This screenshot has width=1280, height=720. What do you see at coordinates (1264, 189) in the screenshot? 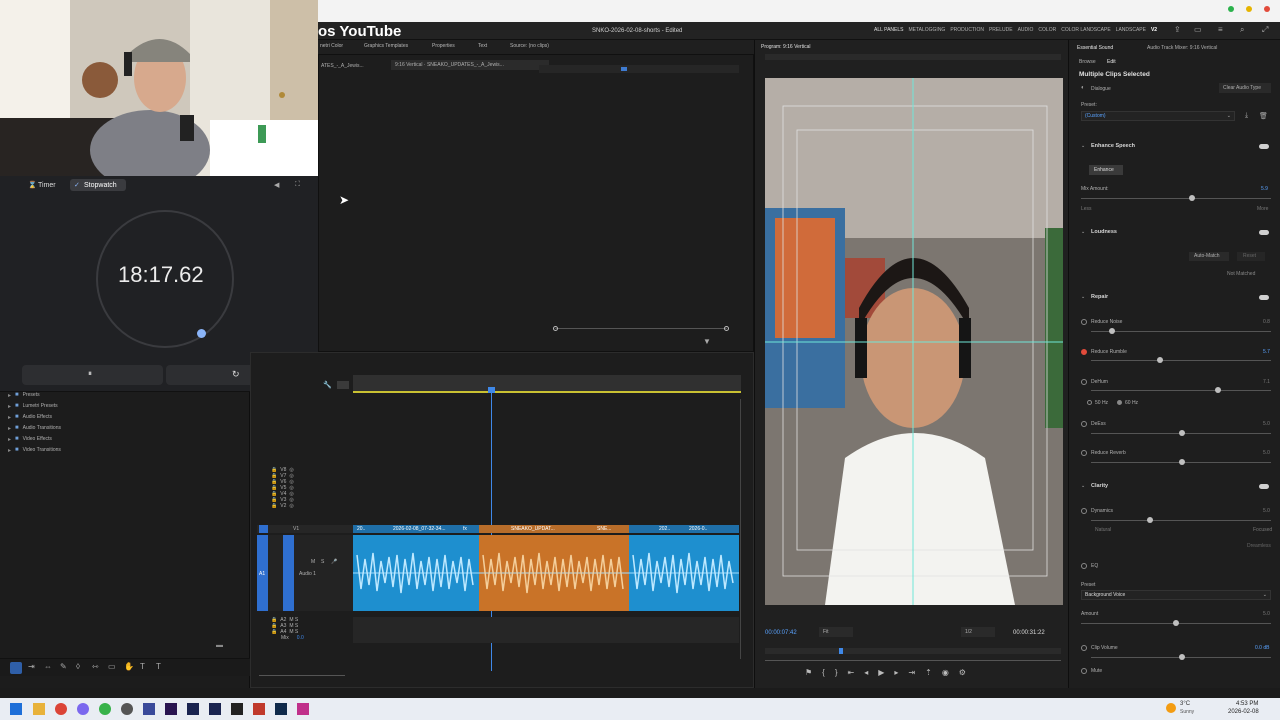
I see `mix-amount-value: 5.9` at bounding box center [1264, 189].